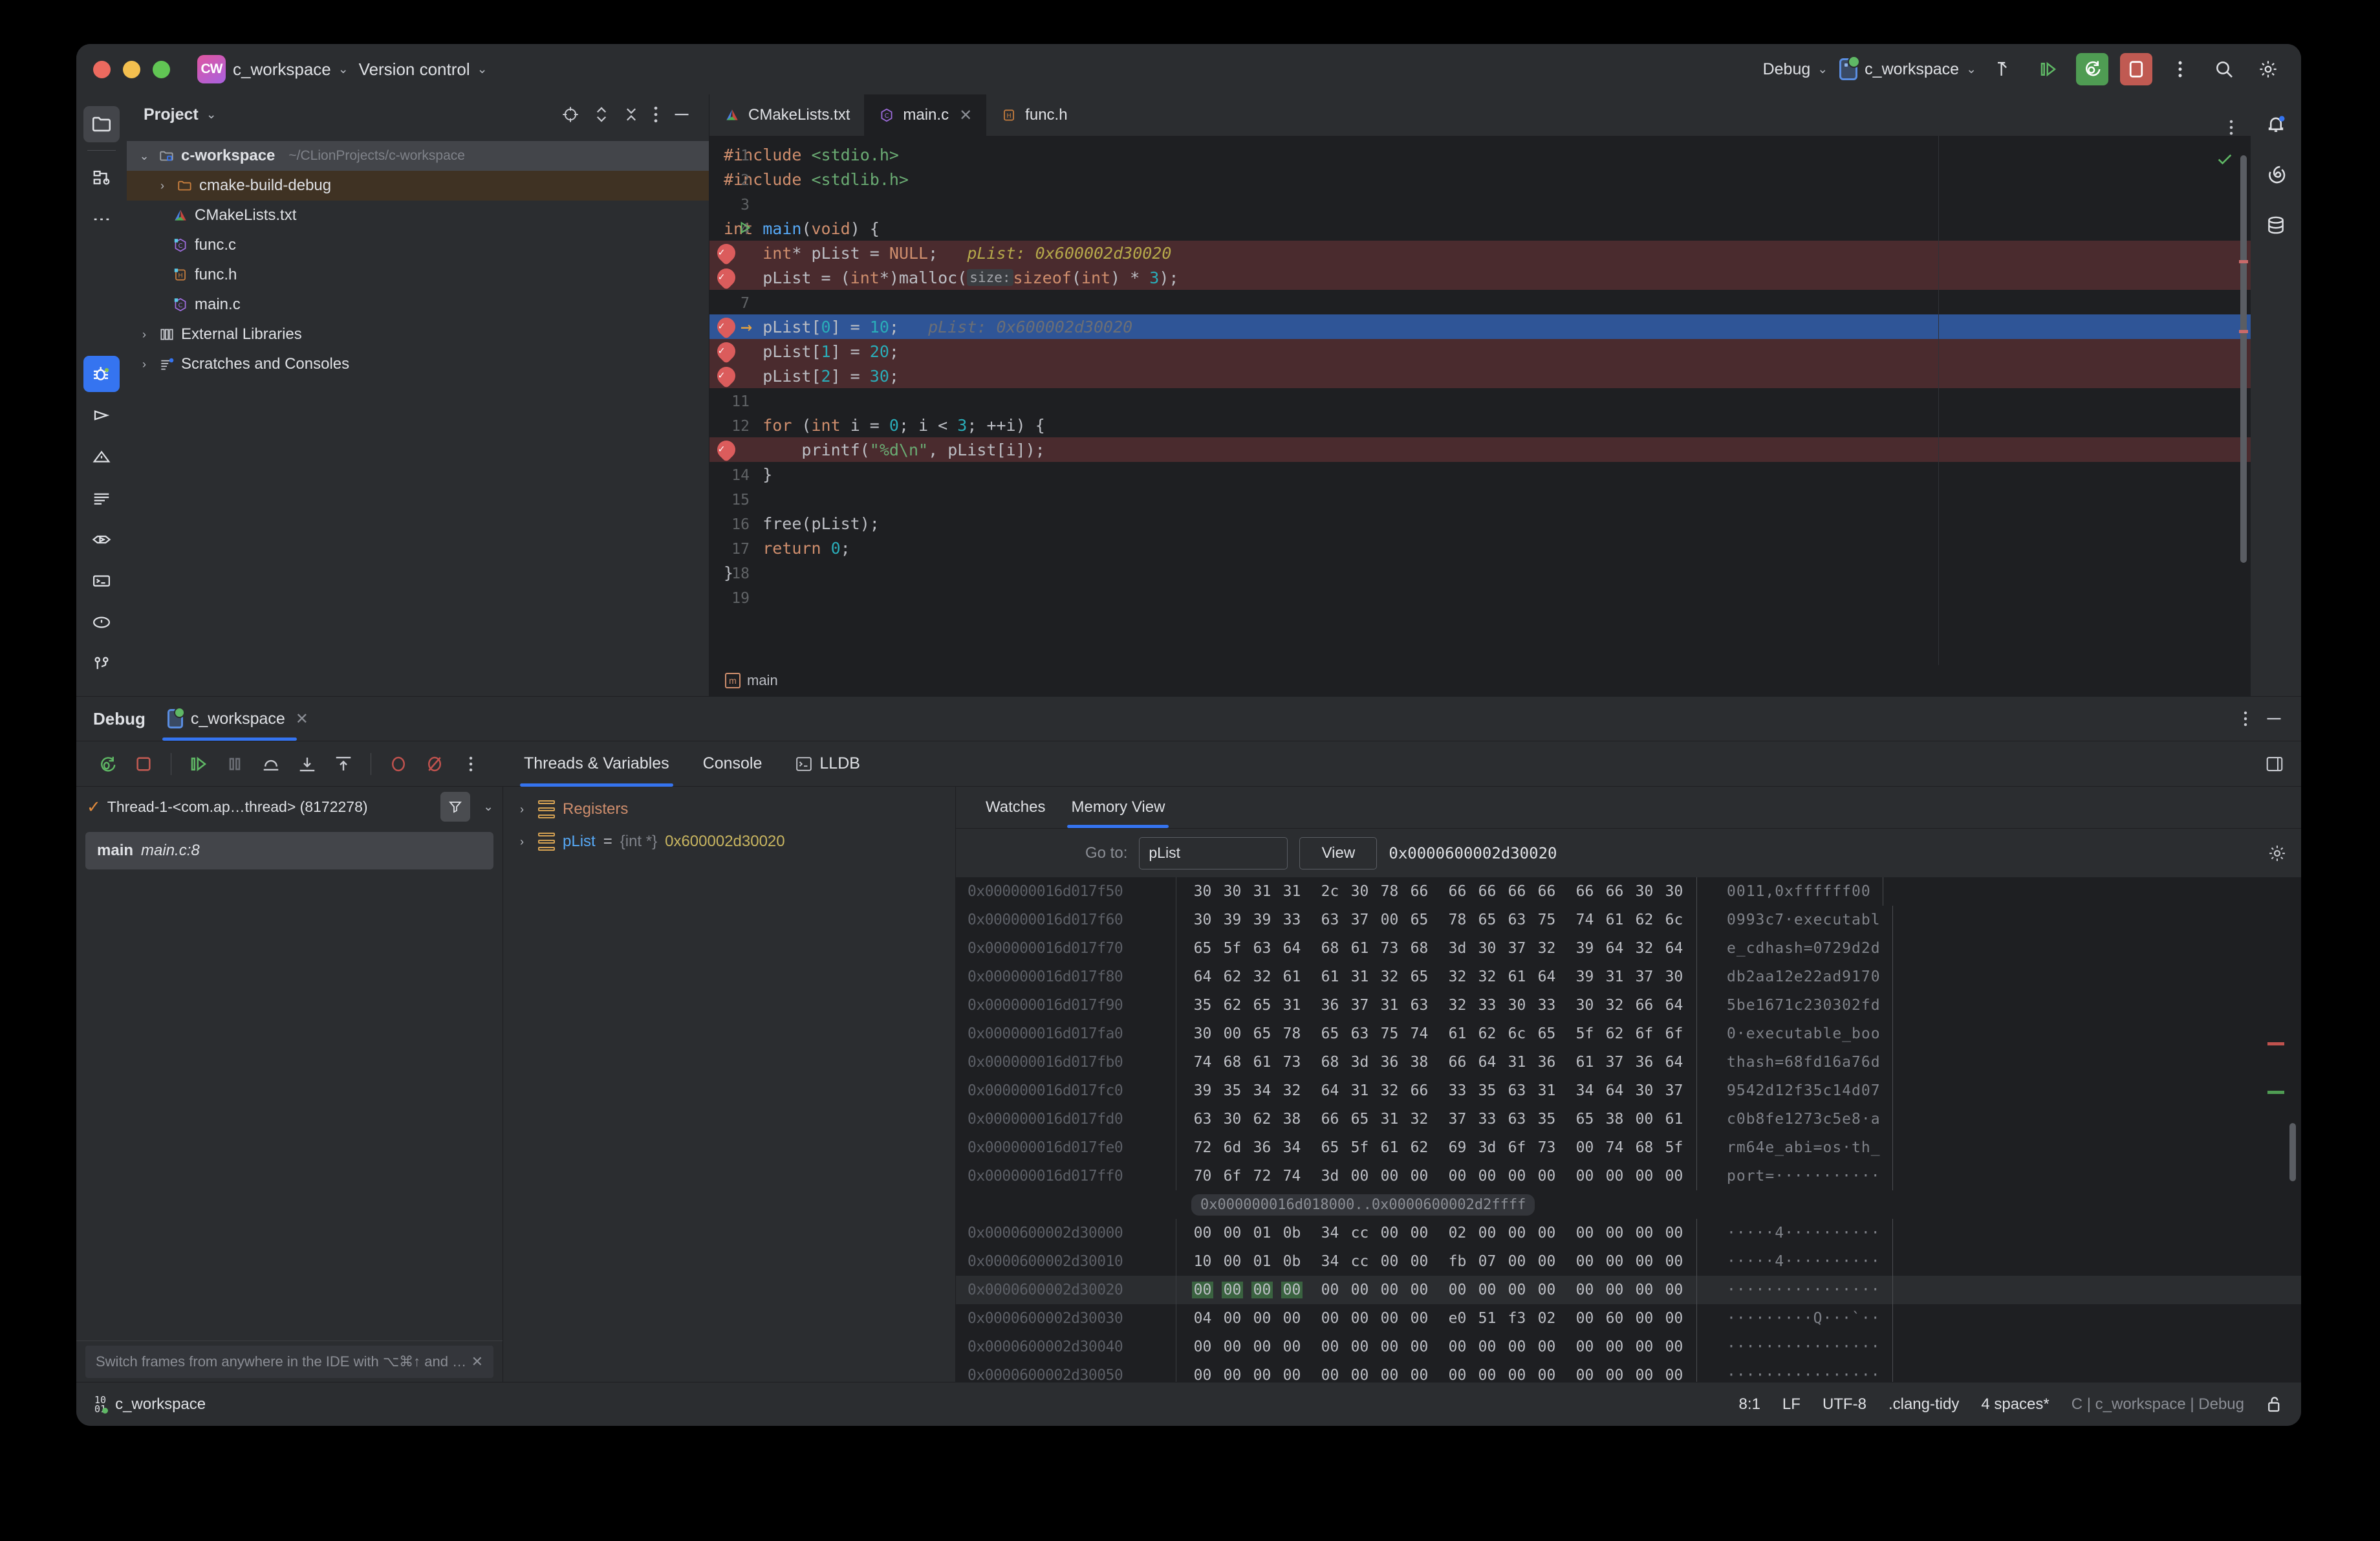  What do you see at coordinates (418, 275) in the screenshot?
I see `tree-item-func-h: H func.h` at bounding box center [418, 275].